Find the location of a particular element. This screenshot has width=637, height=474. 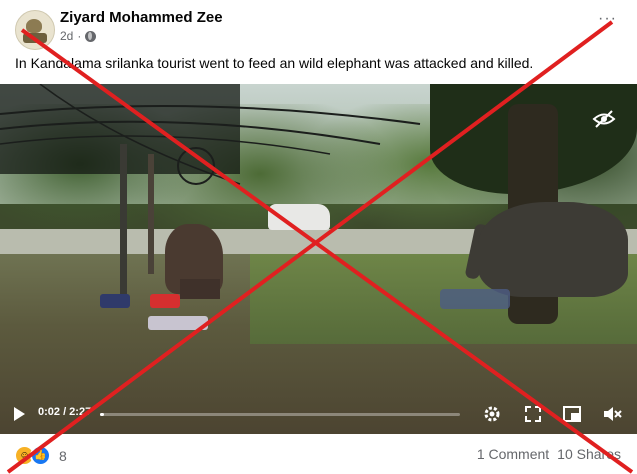

settings-icon is located at coordinates (492, 414).